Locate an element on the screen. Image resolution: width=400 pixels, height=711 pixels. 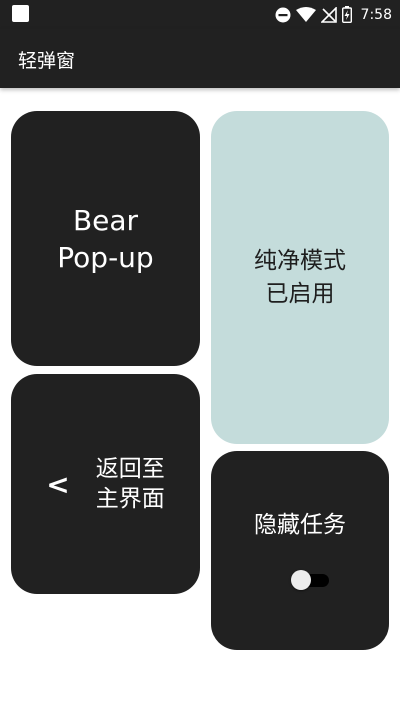
hide-task-toggle is located at coordinates (310, 580).